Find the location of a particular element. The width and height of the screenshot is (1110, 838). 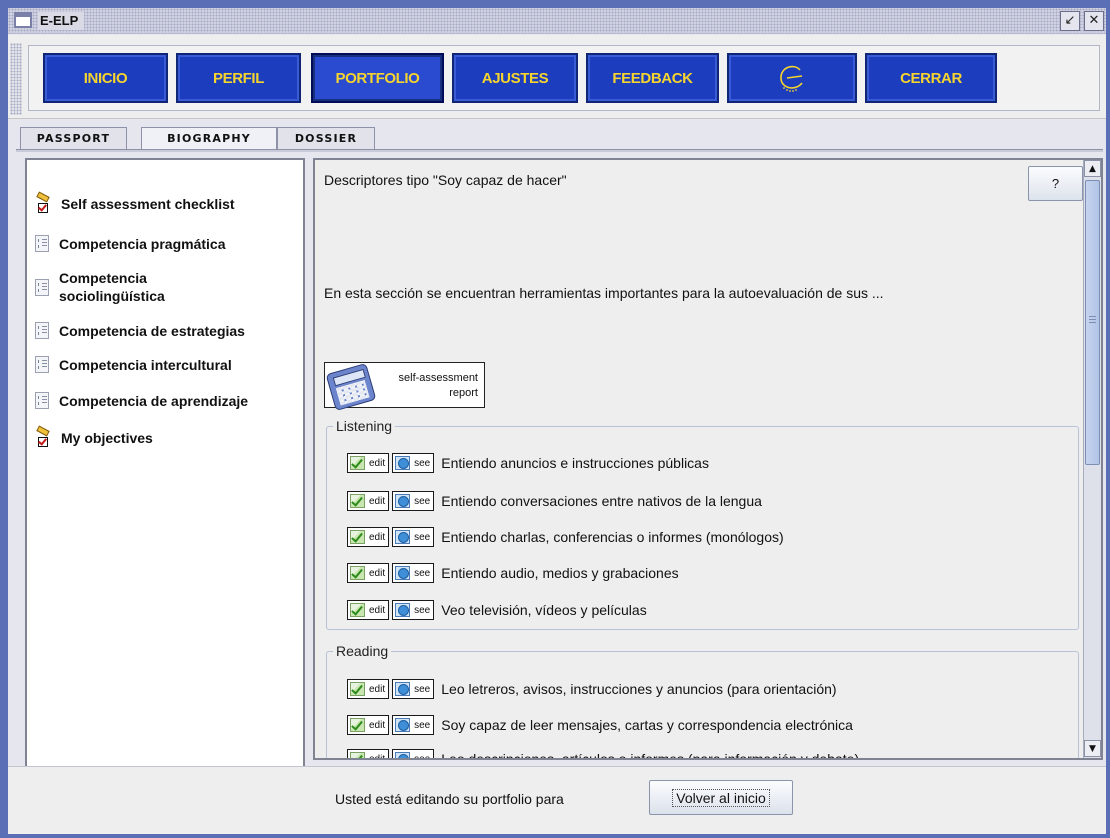

window-icon is located at coordinates (23, 20).